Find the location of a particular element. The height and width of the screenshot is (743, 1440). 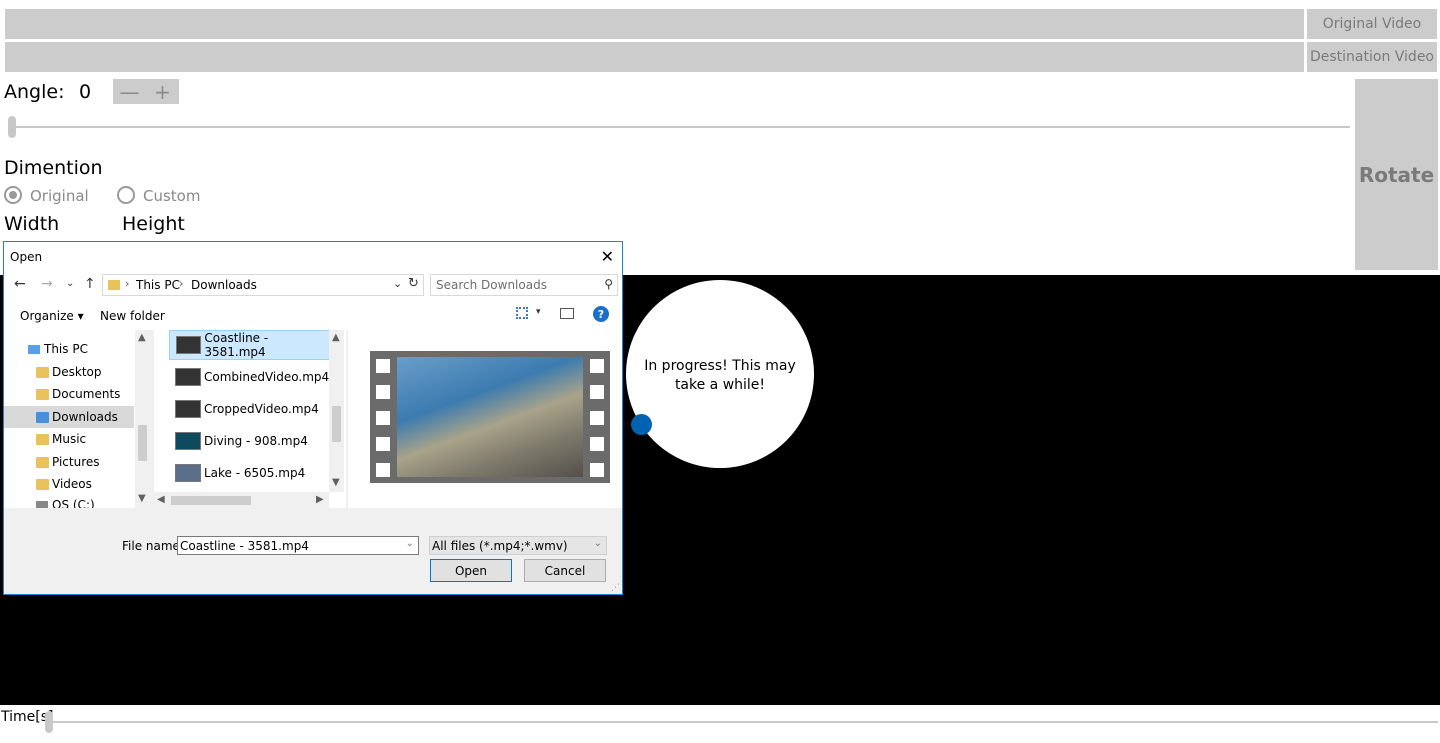

address-dropdown-icon: ⌄ is located at coordinates (397, 283).